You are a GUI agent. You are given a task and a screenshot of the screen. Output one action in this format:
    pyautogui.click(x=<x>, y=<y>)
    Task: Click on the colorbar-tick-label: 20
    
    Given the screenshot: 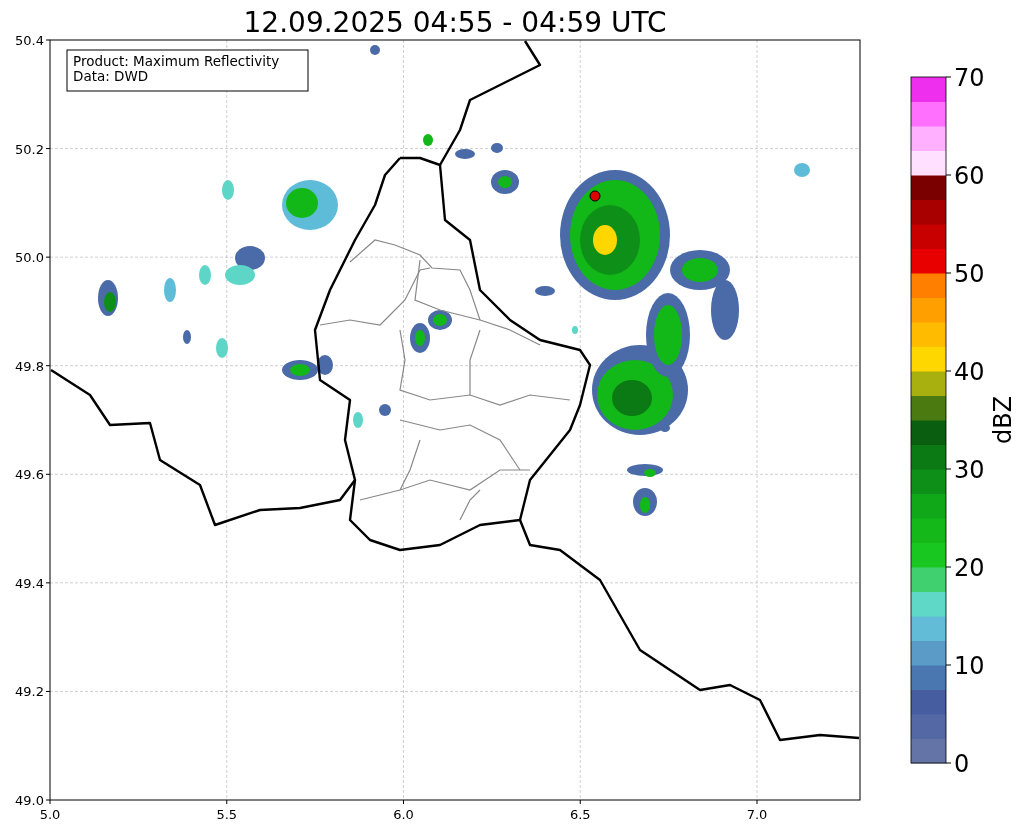 What is the action you would take?
    pyautogui.click(x=969, y=568)
    